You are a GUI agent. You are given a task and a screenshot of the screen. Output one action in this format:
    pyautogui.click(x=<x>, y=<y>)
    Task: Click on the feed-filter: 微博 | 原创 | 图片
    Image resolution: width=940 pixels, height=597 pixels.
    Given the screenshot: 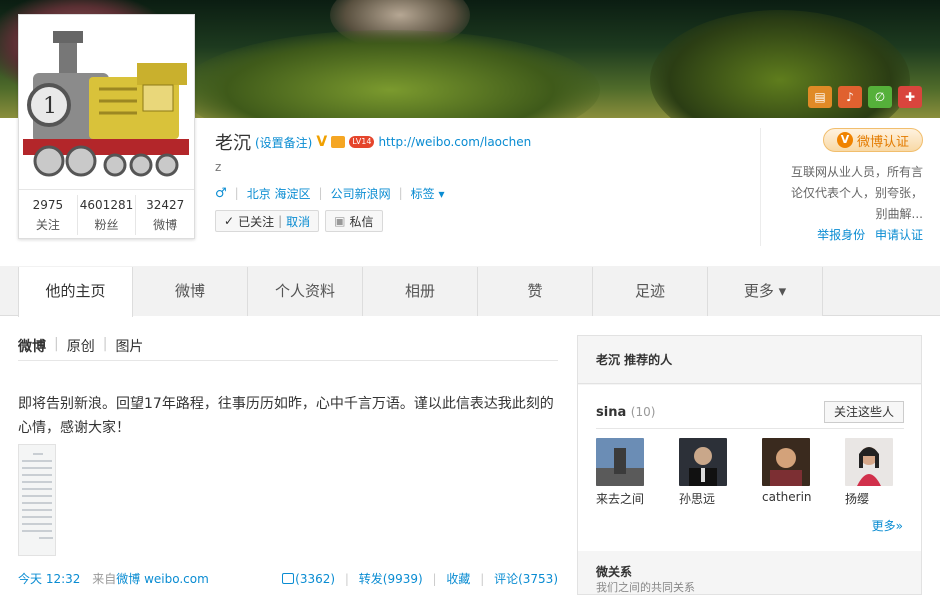 What is the action you would take?
    pyautogui.click(x=80, y=346)
    